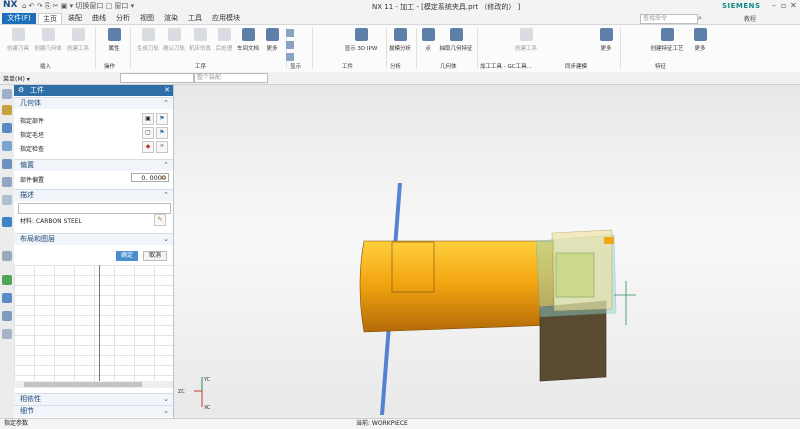 This screenshot has height=429, width=800. I want to click on search-icon: ⌕, so click(700, 18).